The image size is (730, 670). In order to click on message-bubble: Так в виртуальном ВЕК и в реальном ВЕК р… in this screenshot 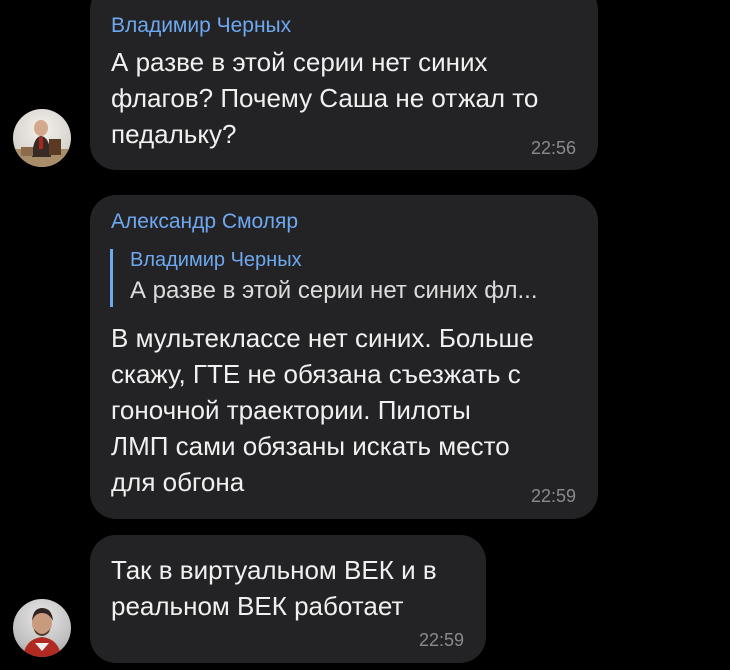, I will do `click(288, 599)`.